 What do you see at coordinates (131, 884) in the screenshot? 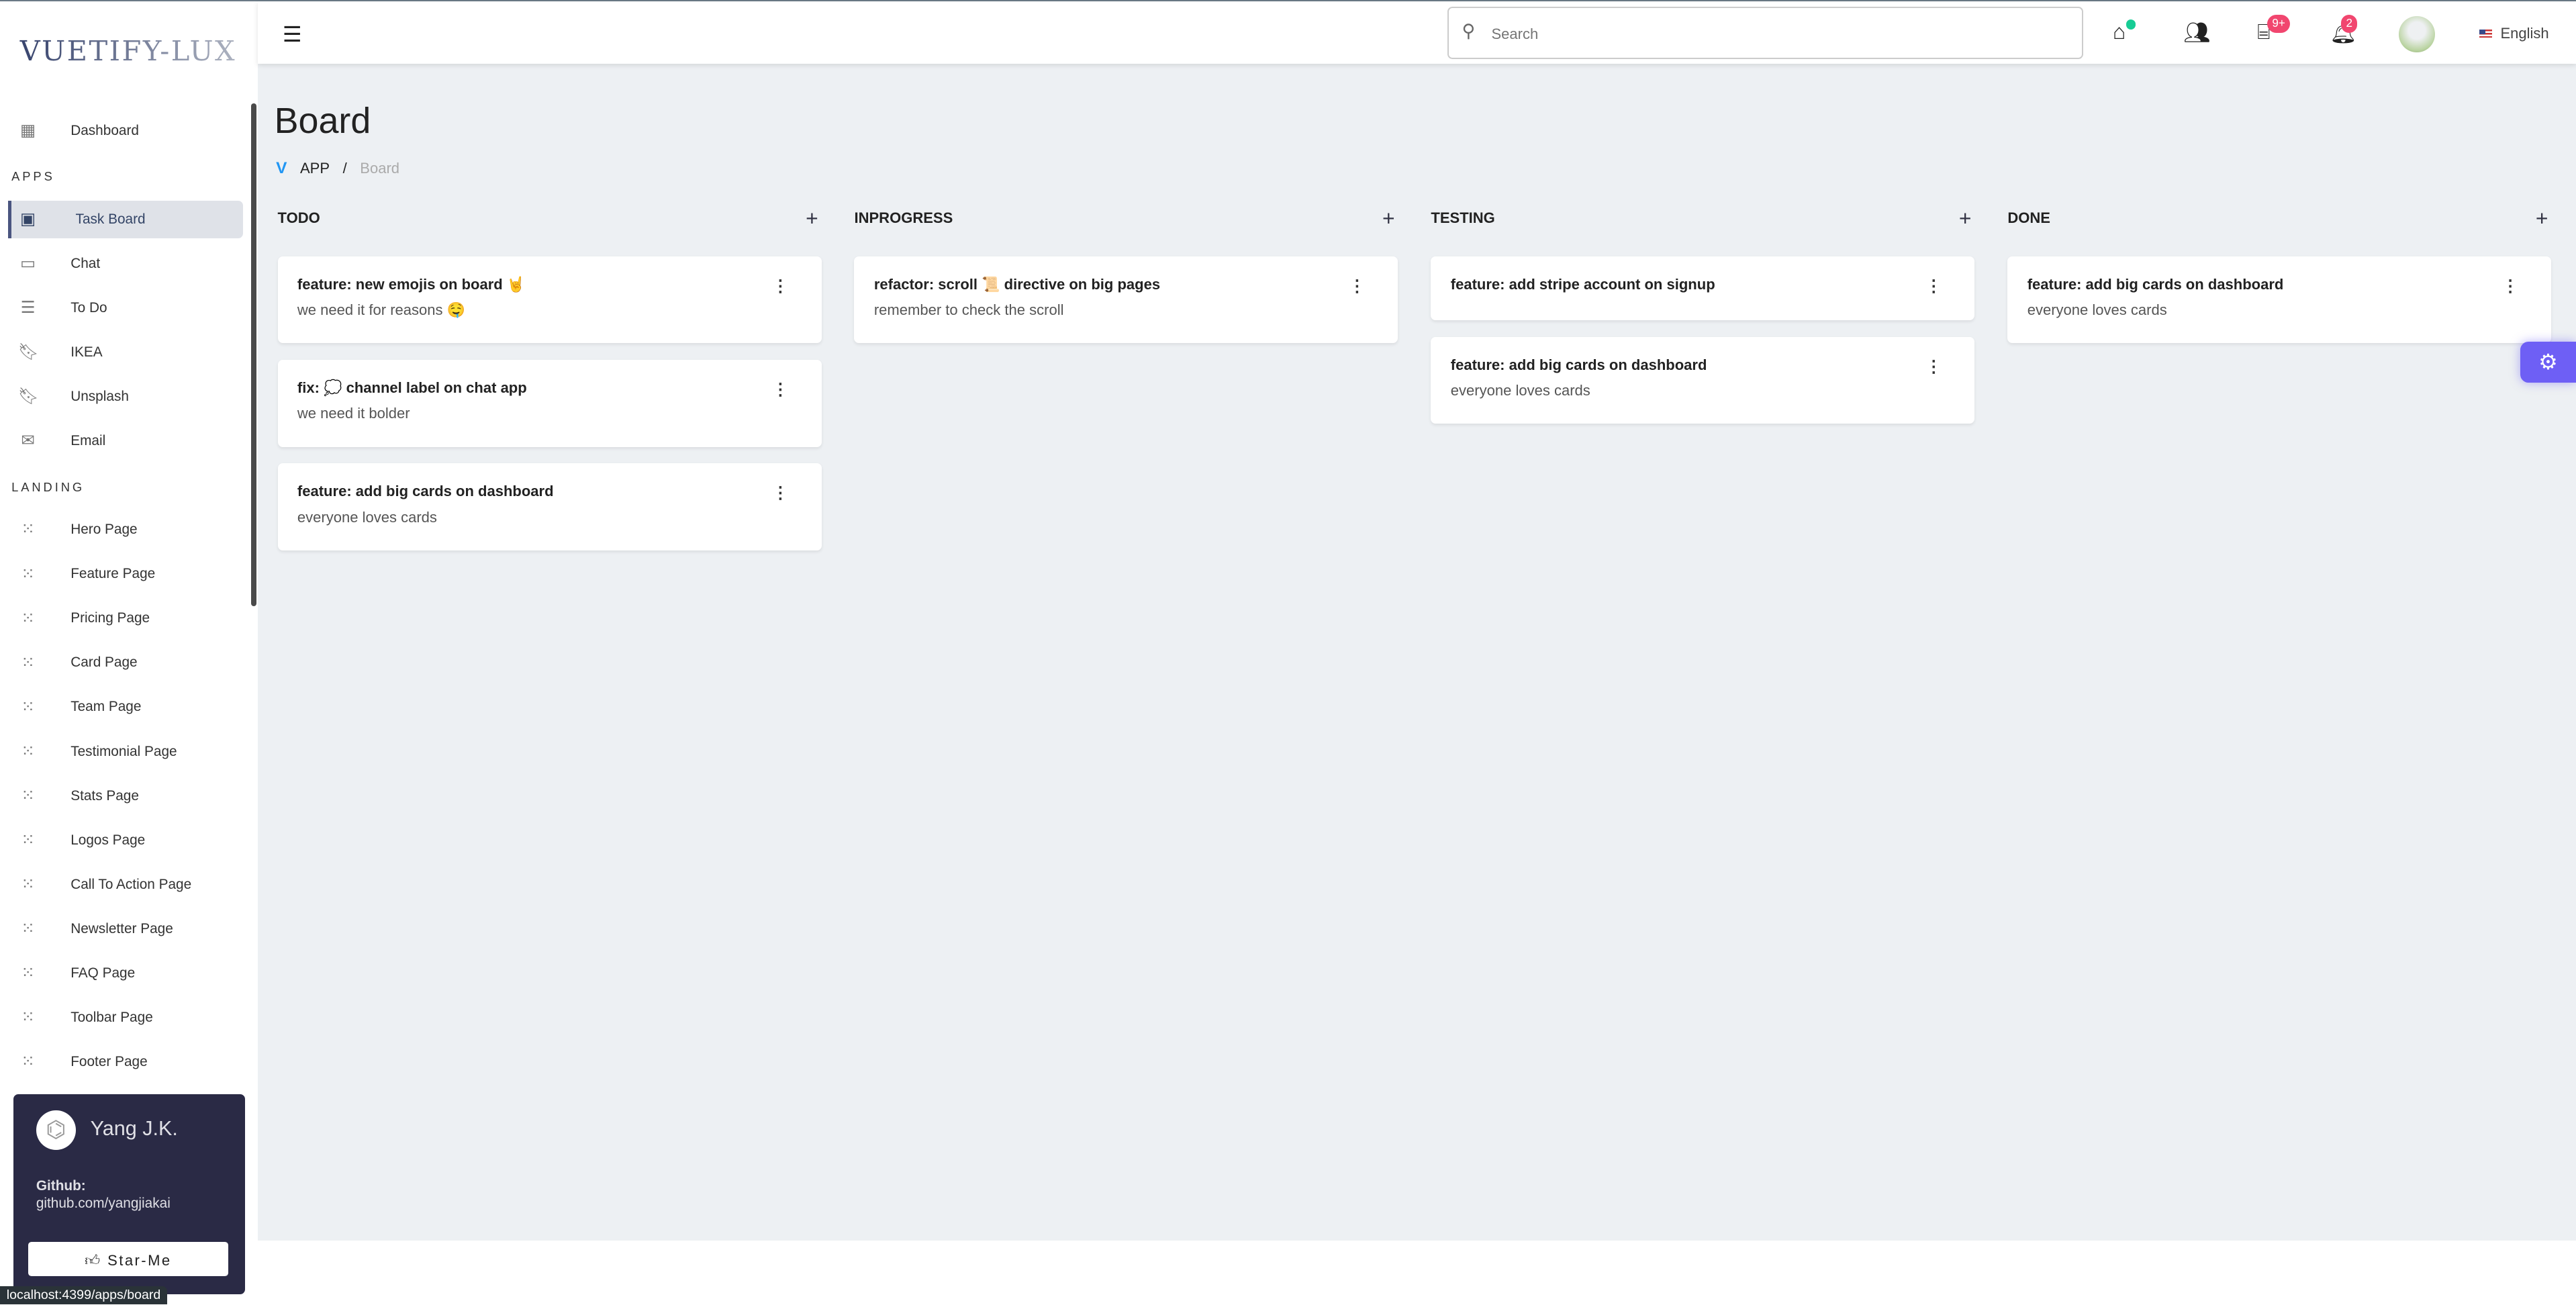
I see `nav-label: Call To Action Page` at bounding box center [131, 884].